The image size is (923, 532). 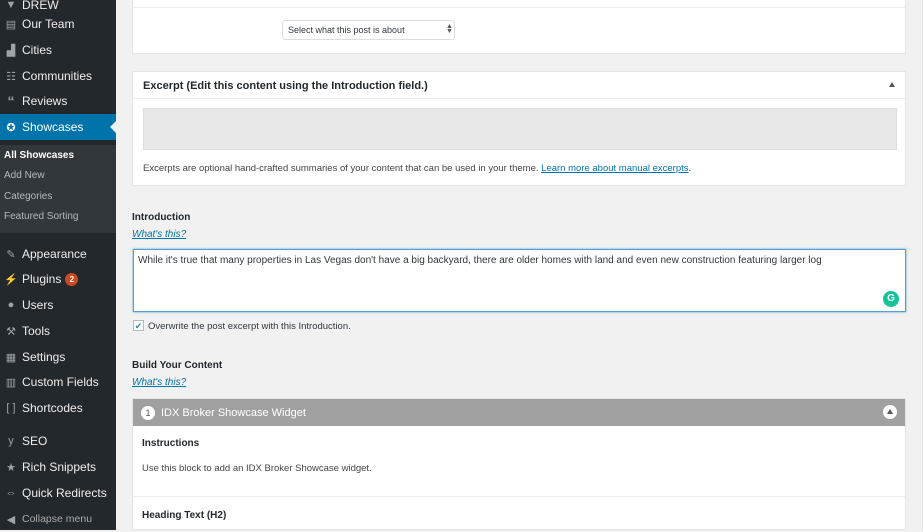 I want to click on post-topic-box: Select what this post is about ▲ ▼, so click(x=519, y=27).